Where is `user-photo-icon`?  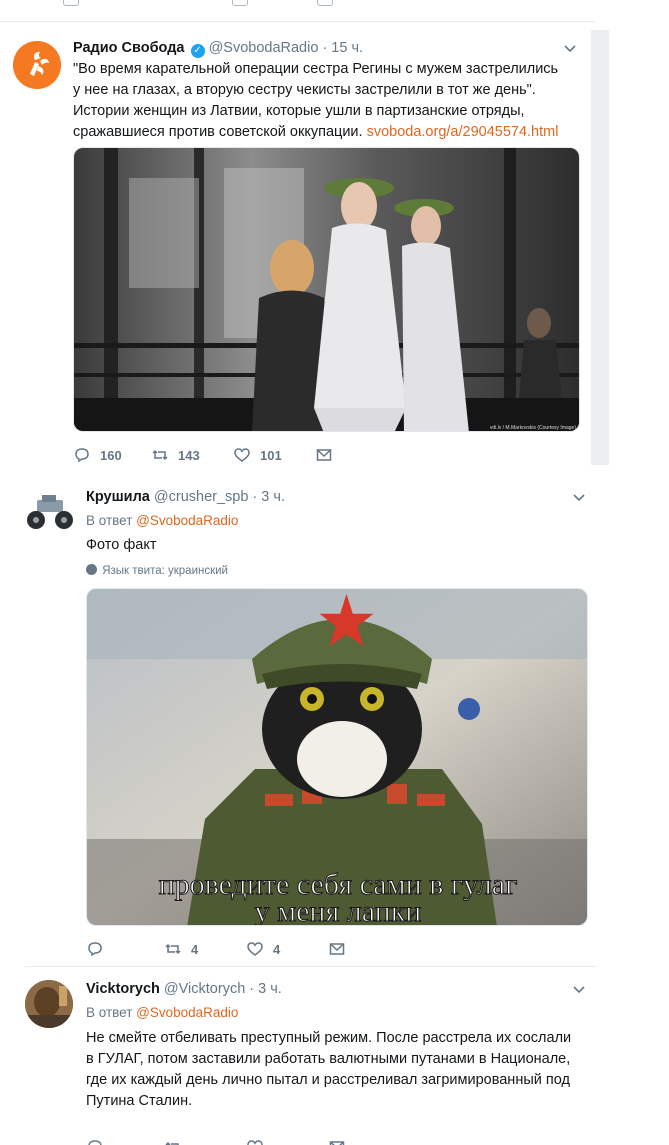
user-photo-icon is located at coordinates (49, 1004).